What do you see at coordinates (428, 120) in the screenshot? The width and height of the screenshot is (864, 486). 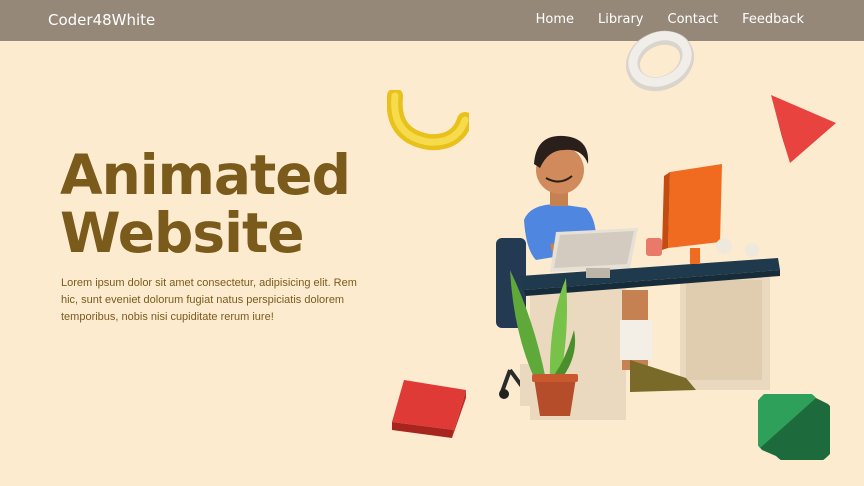 I see `yellow-arch-shape` at bounding box center [428, 120].